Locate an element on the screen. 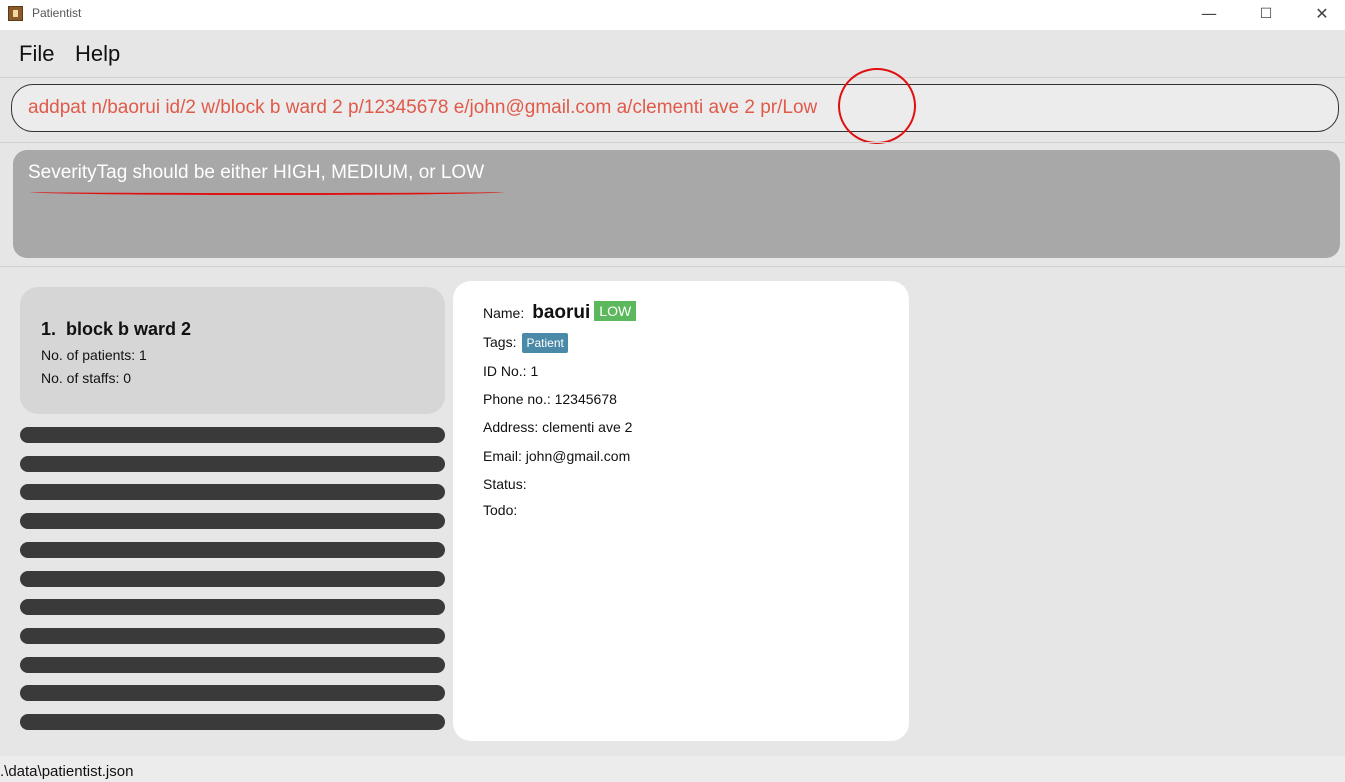 This screenshot has height=782, width=1345. app-icon is located at coordinates (15, 13).